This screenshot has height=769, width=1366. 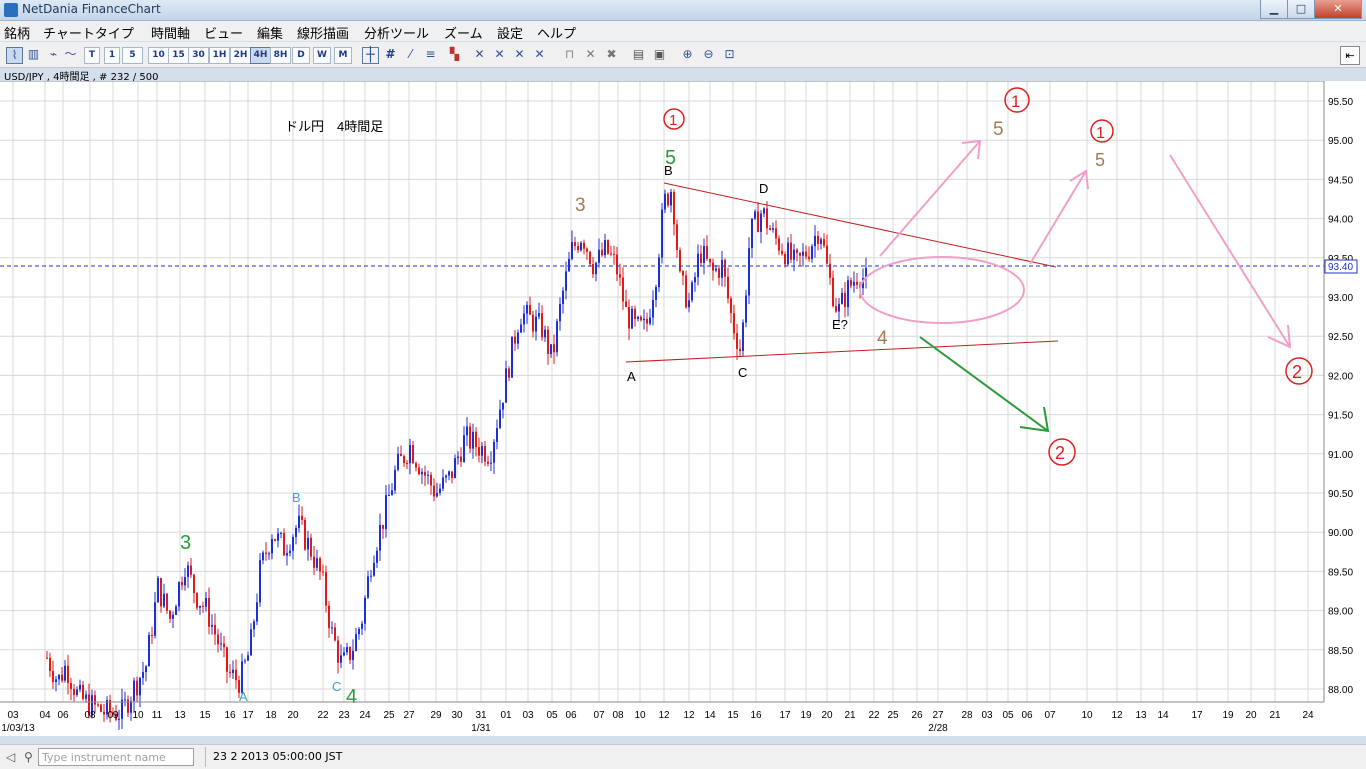 I want to click on wave-2-label-b: 2, so click(x=1297, y=372).